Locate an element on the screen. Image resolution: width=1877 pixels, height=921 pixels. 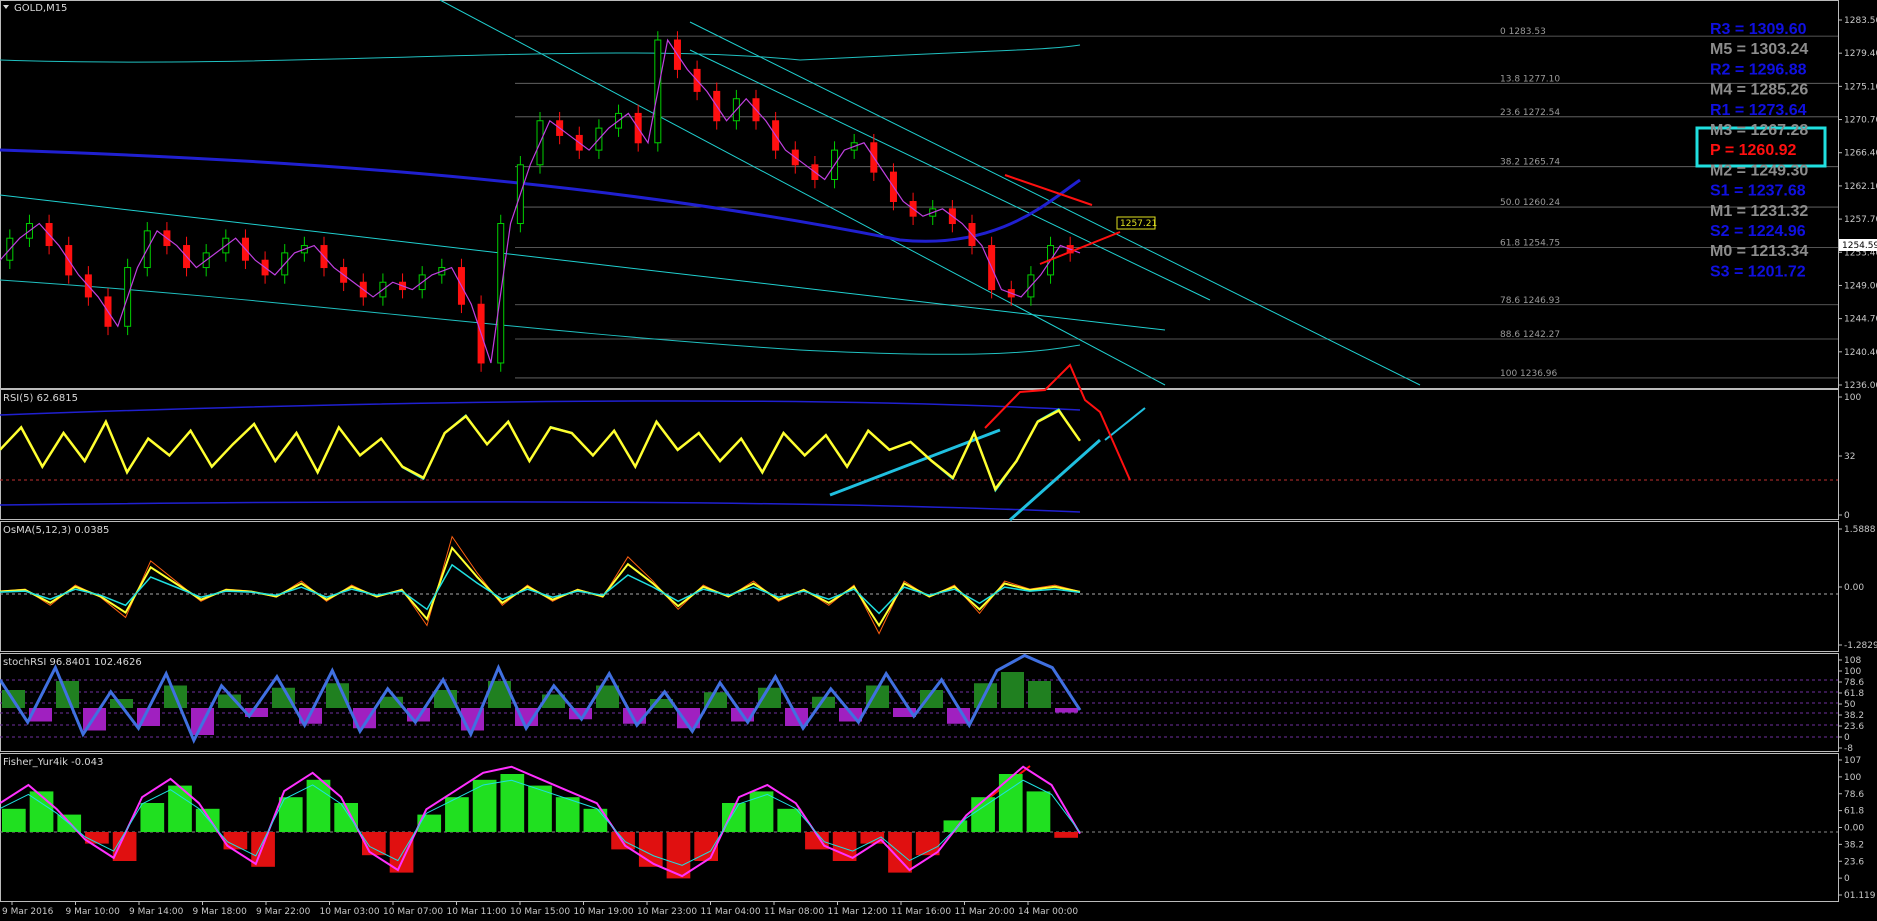
pivot-label: S1 = 1237.68 is located at coordinates (1758, 191).